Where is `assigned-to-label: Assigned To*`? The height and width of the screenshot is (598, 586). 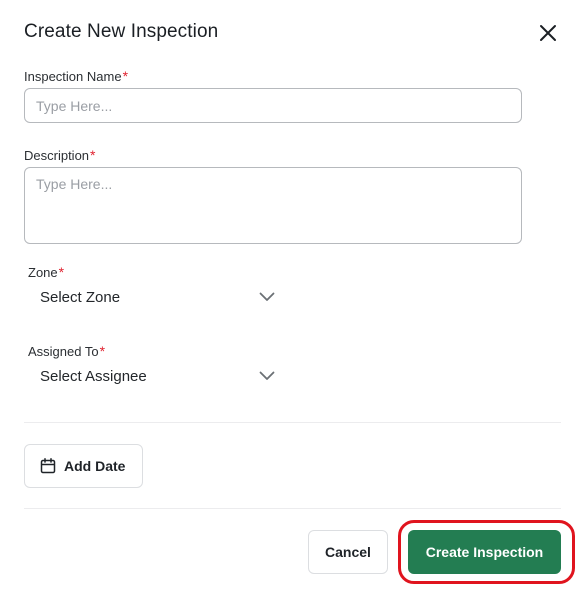
assigned-to-label: Assigned To* is located at coordinates (67, 351).